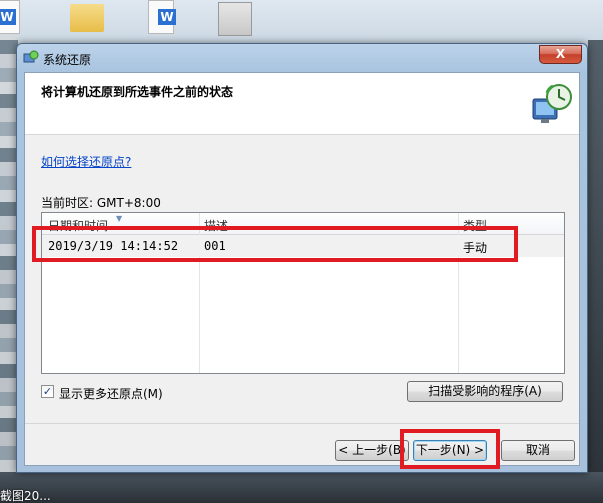 The height and width of the screenshot is (503, 603). Describe the element at coordinates (86, 161) in the screenshot. I see `how-to-choose-link: 如何选择还原点?` at that location.